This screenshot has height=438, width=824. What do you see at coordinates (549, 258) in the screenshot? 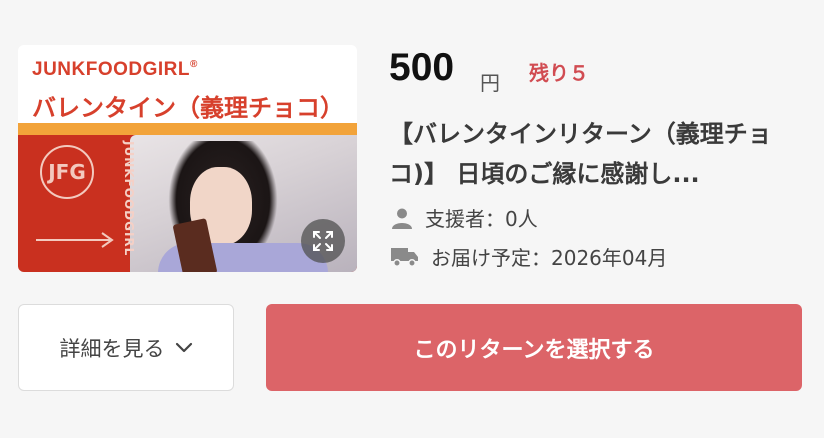
I see `delivery-date: お届け予定：2026年04月` at bounding box center [549, 258].